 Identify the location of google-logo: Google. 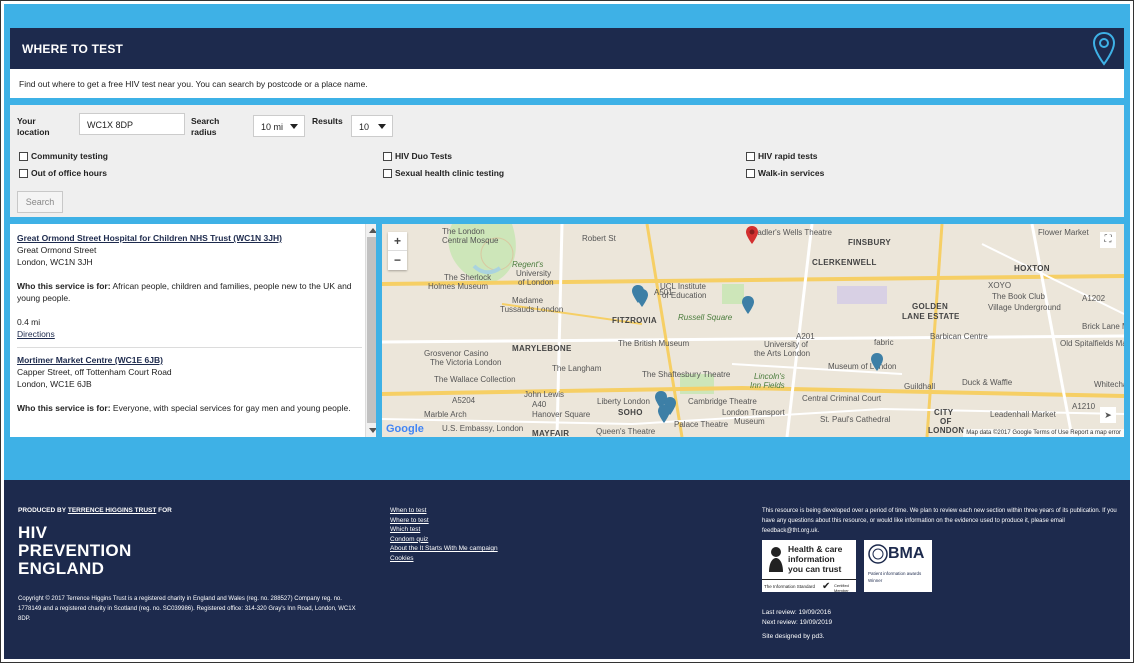
(405, 429).